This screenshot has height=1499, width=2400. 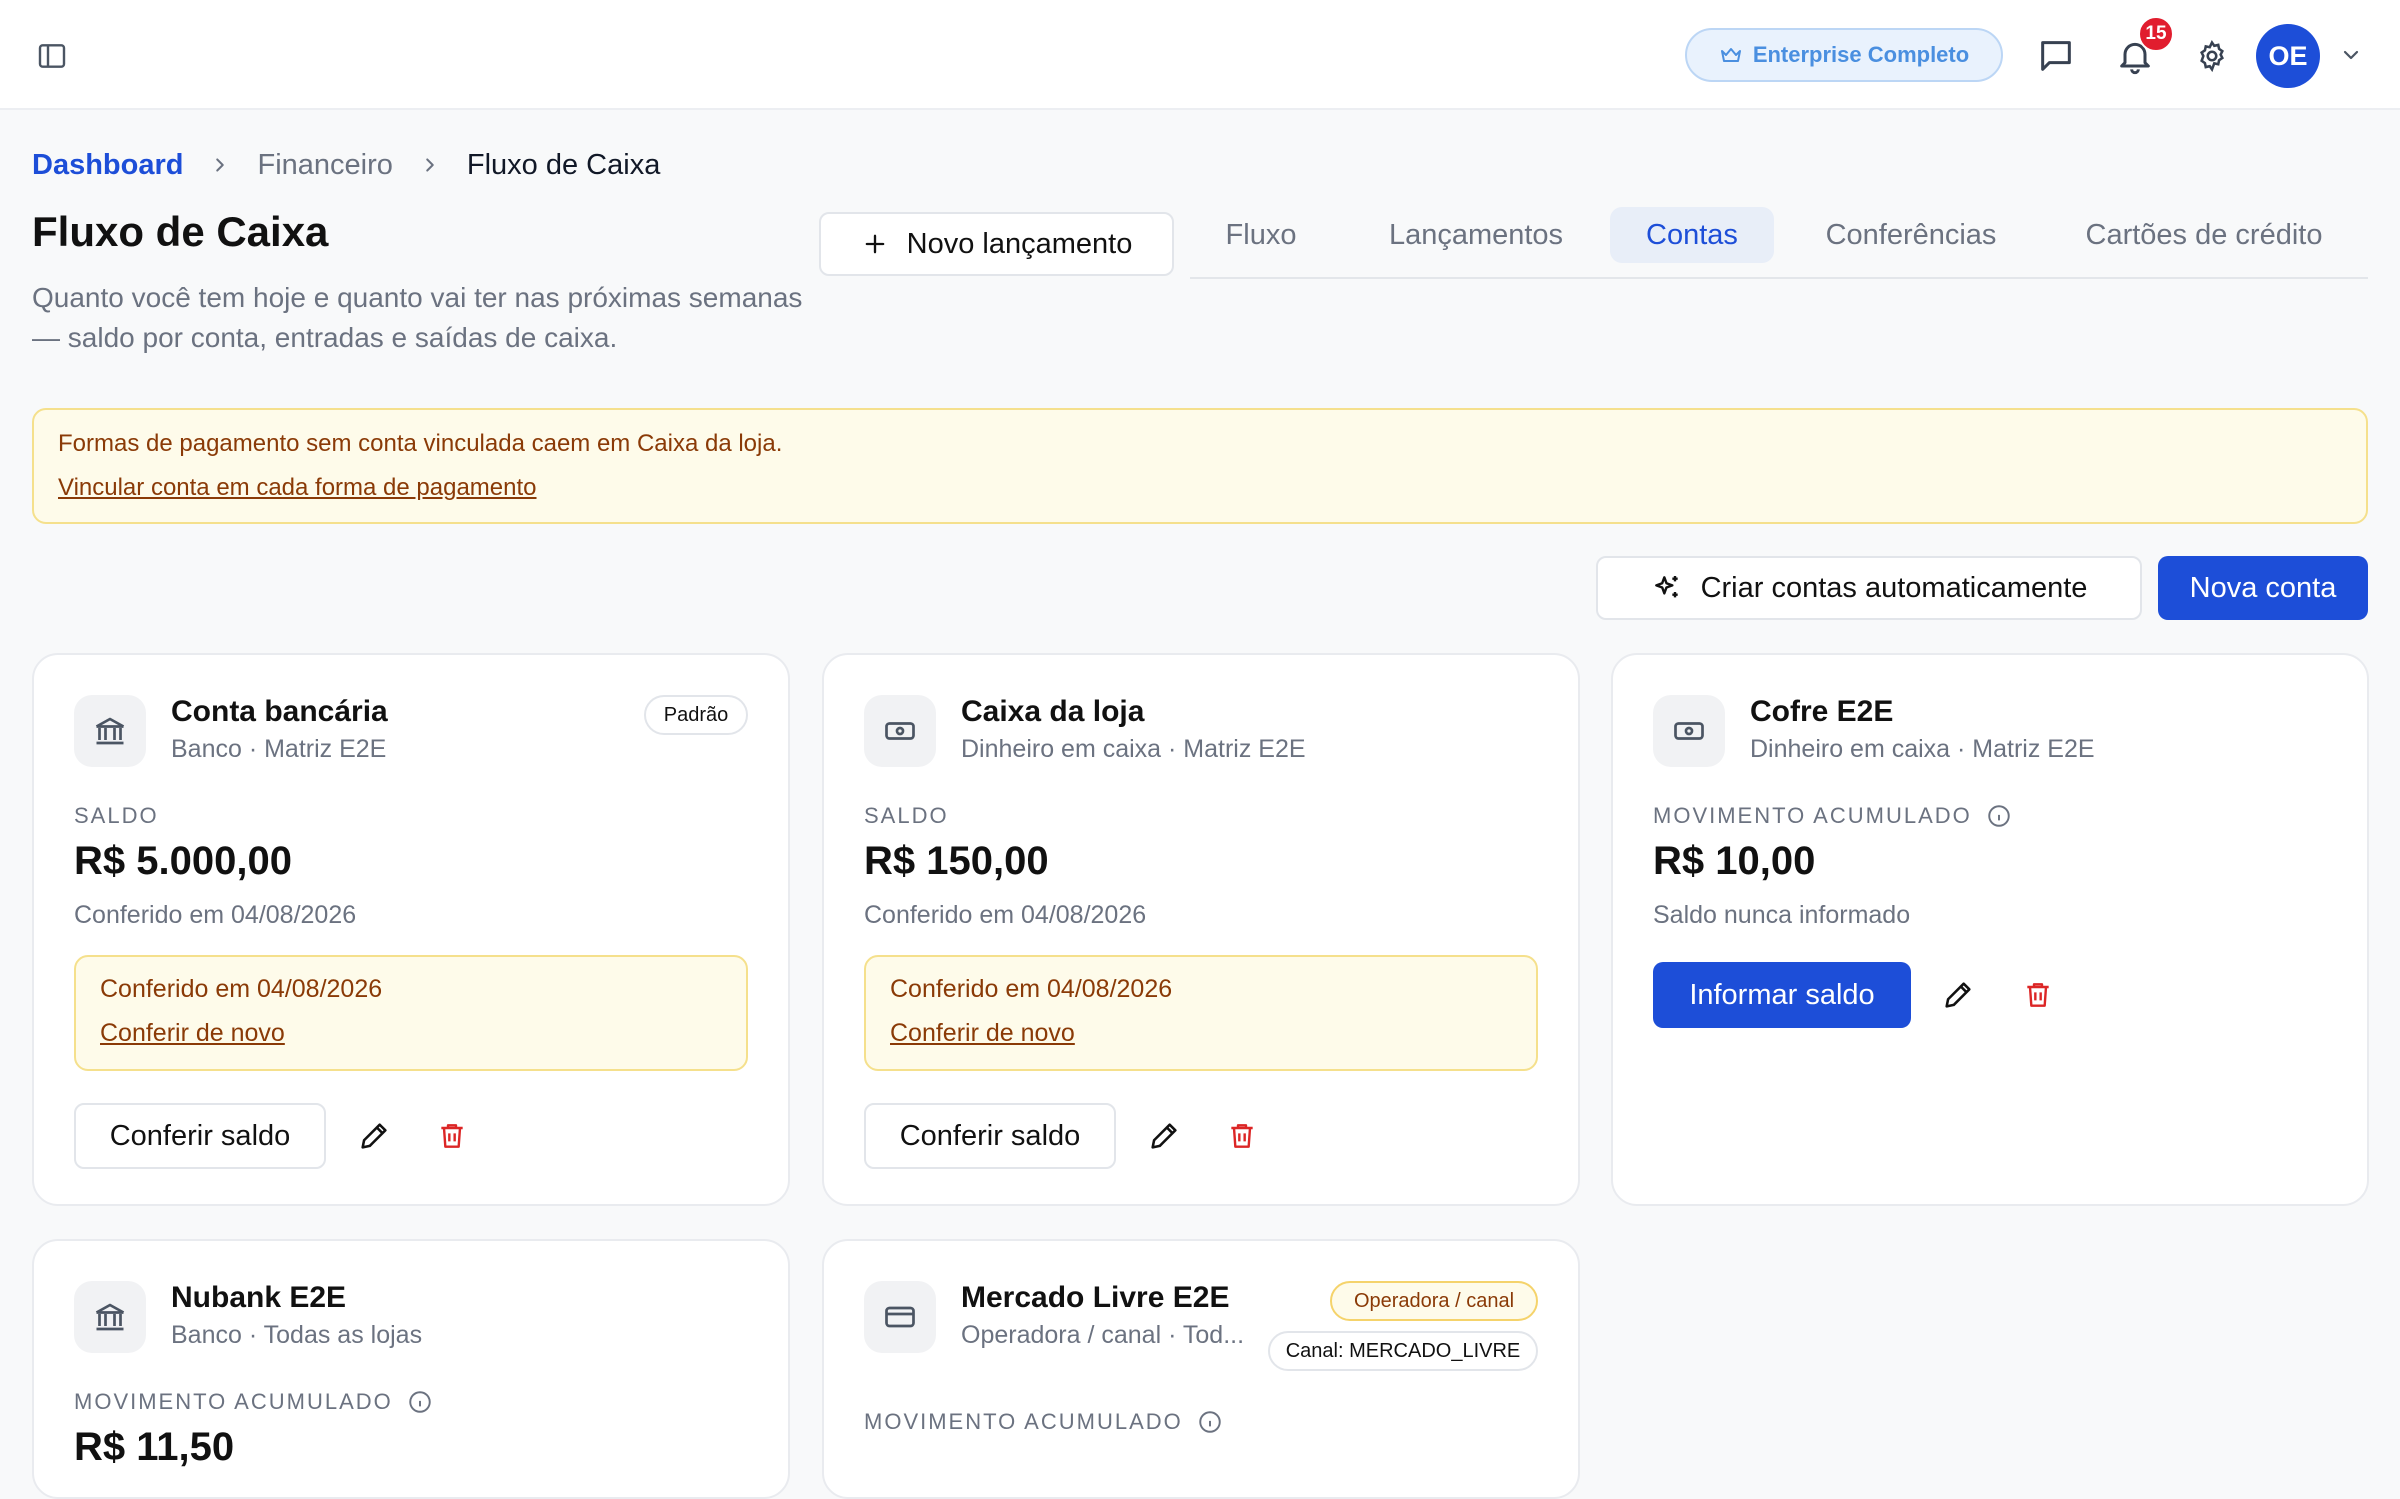 What do you see at coordinates (1861, 54) in the screenshot?
I see `plan-label: Enterprise Completo` at bounding box center [1861, 54].